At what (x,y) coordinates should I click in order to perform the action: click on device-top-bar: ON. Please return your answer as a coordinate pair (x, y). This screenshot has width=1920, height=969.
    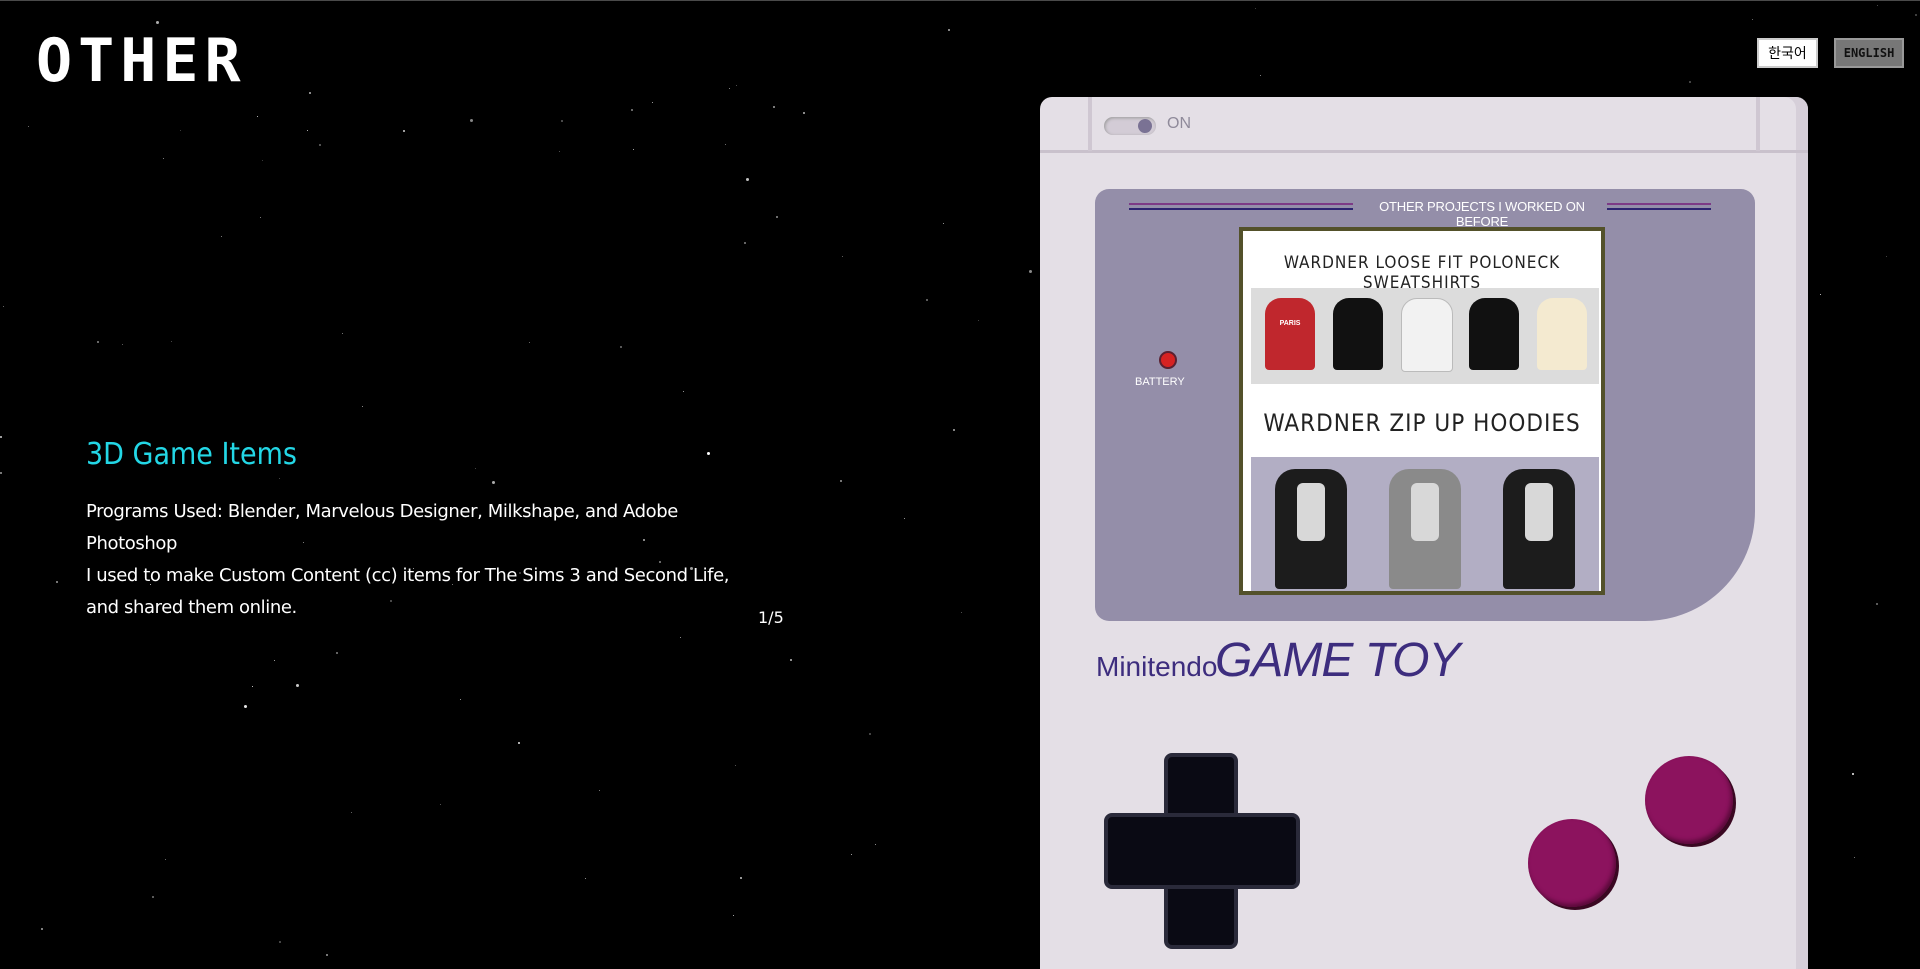
    Looking at the image, I should click on (1424, 125).